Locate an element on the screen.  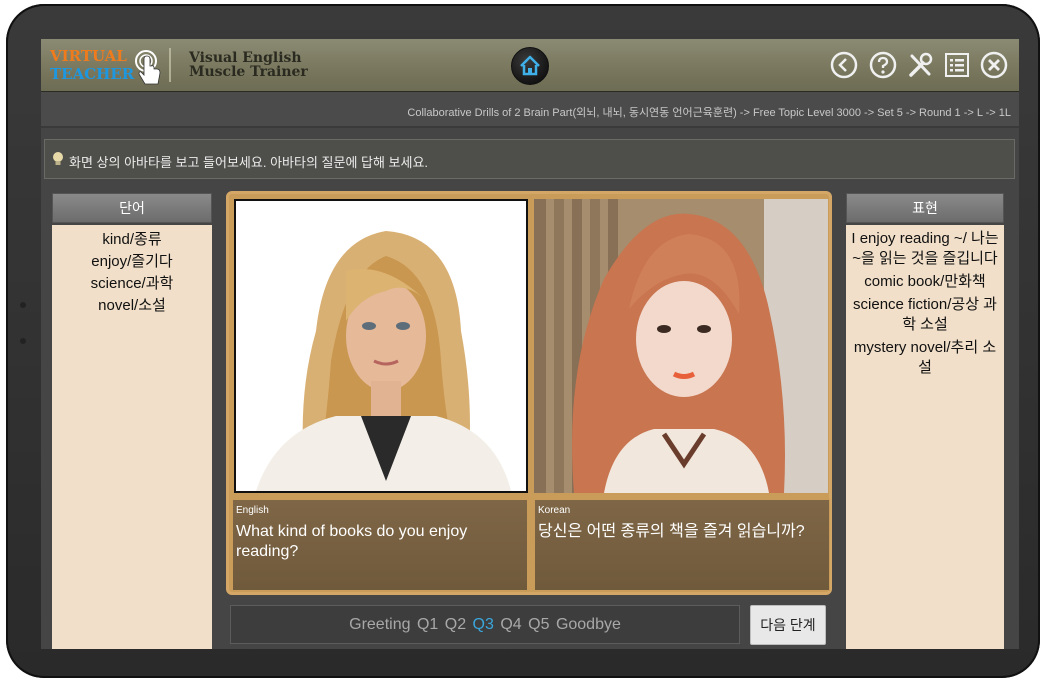
next-step-button: 다음 단계 is located at coordinates (788, 625).